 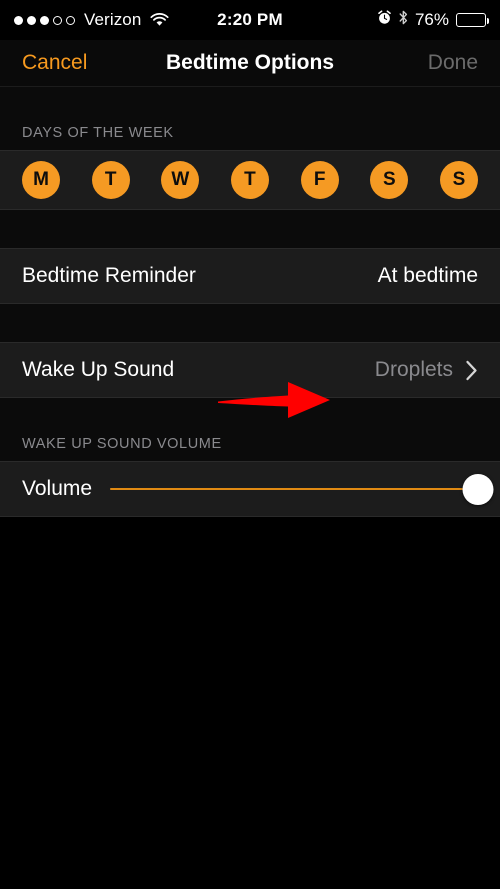 What do you see at coordinates (294, 489) in the screenshot?
I see `volume-slider-fill` at bounding box center [294, 489].